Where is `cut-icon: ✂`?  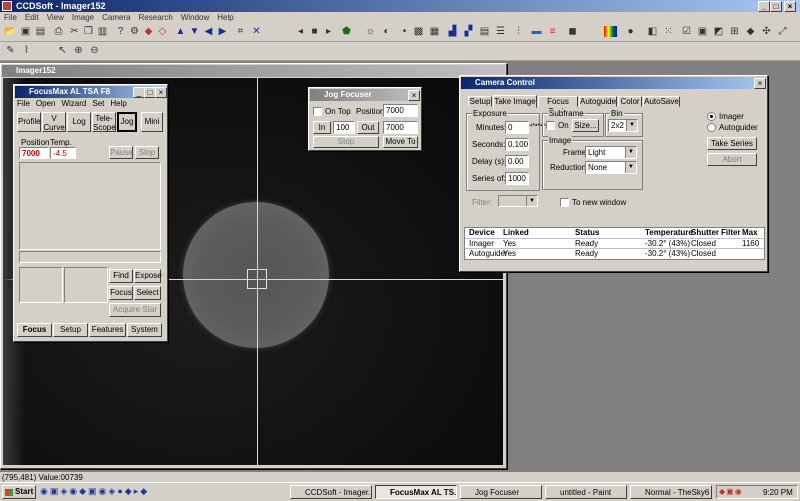
cut-icon: ✂ is located at coordinates (74, 31).